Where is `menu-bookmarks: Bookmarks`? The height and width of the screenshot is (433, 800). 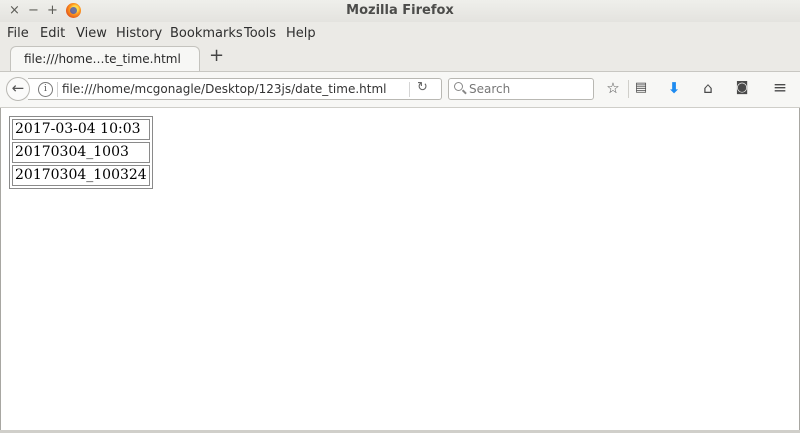 menu-bookmarks: Bookmarks is located at coordinates (206, 34).